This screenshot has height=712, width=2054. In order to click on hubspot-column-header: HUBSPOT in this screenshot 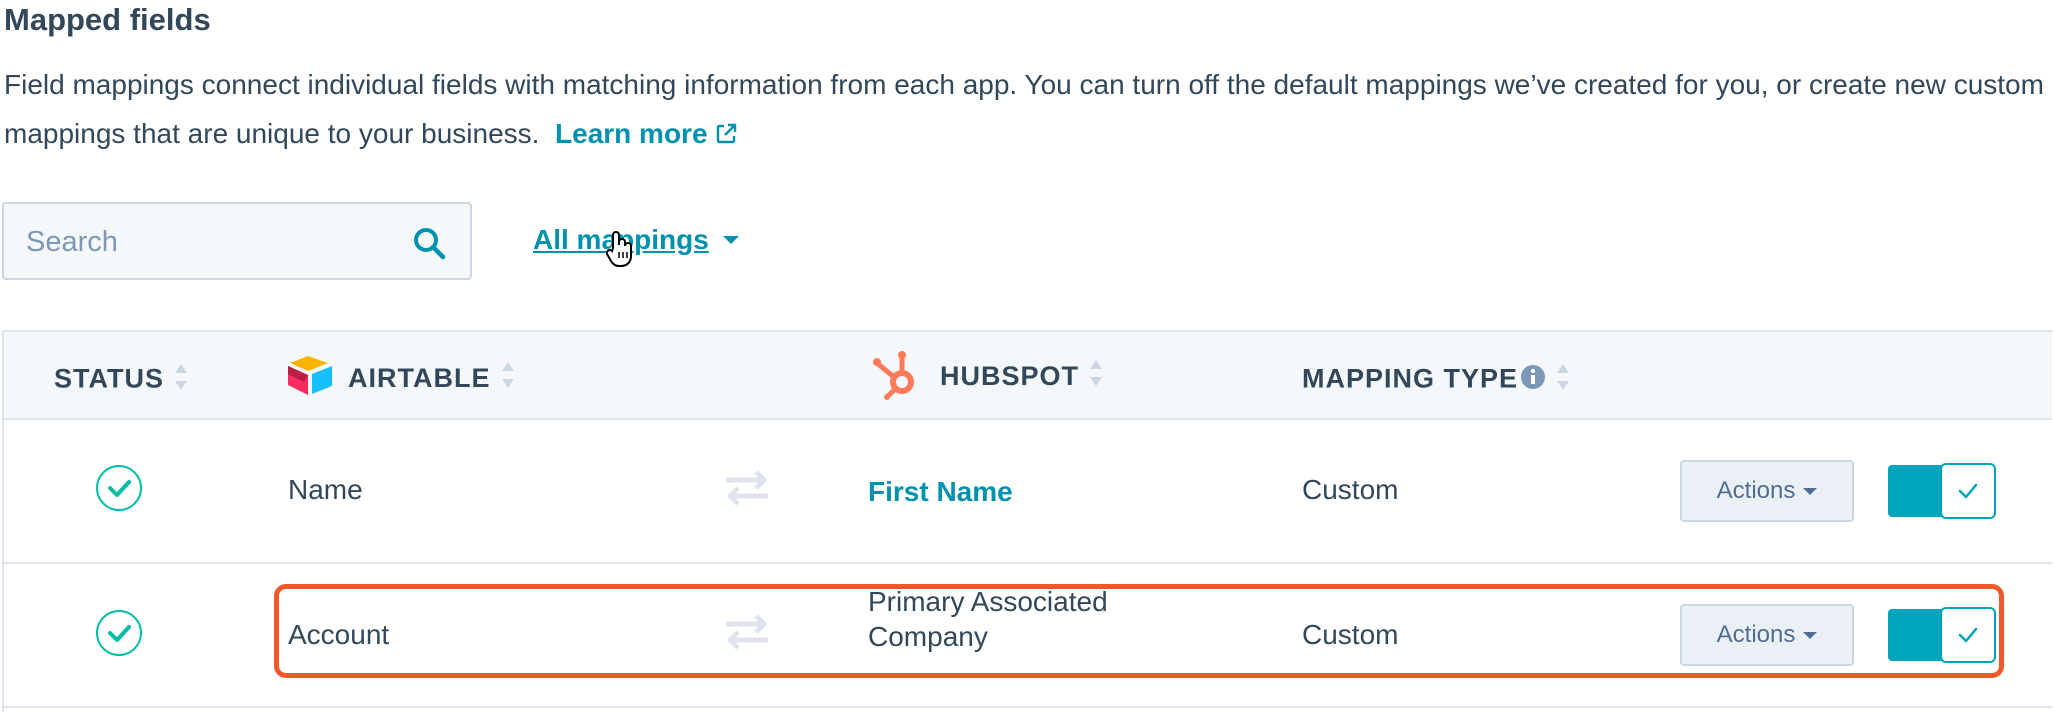, I will do `click(987, 376)`.